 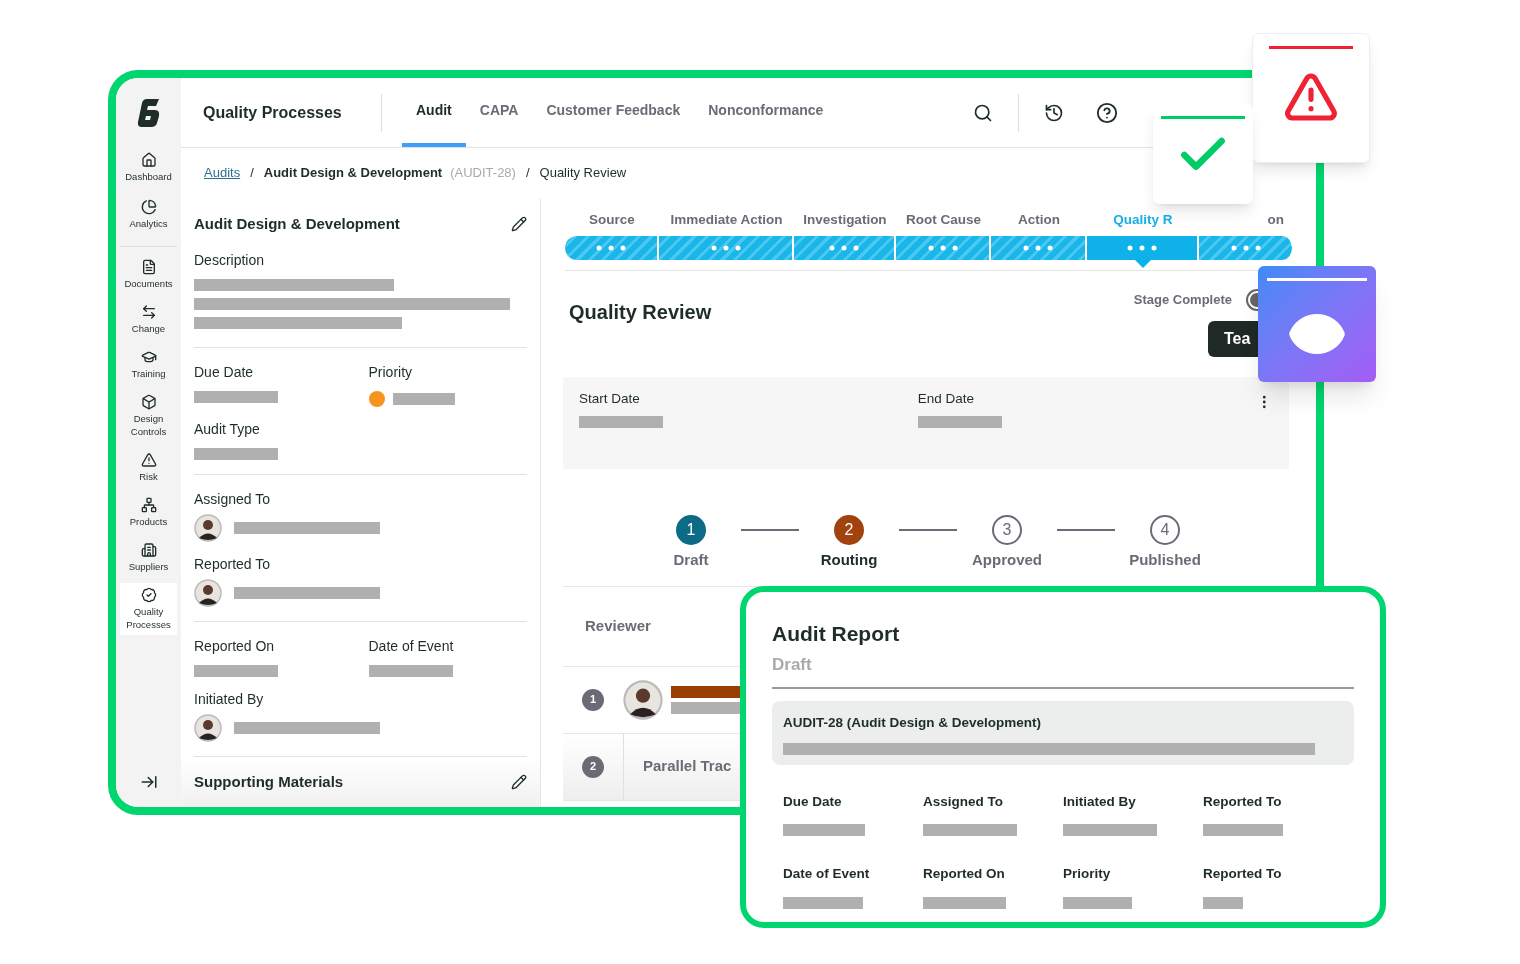 I want to click on row-number: 1, so click(x=593, y=699).